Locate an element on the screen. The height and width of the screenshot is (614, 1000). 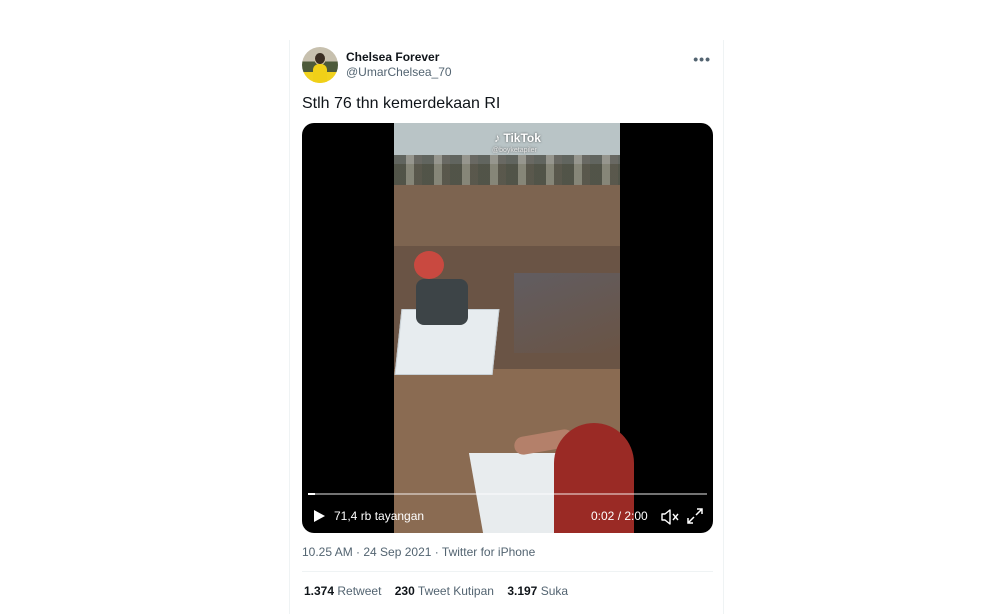
student-cap is located at coordinates (429, 265).